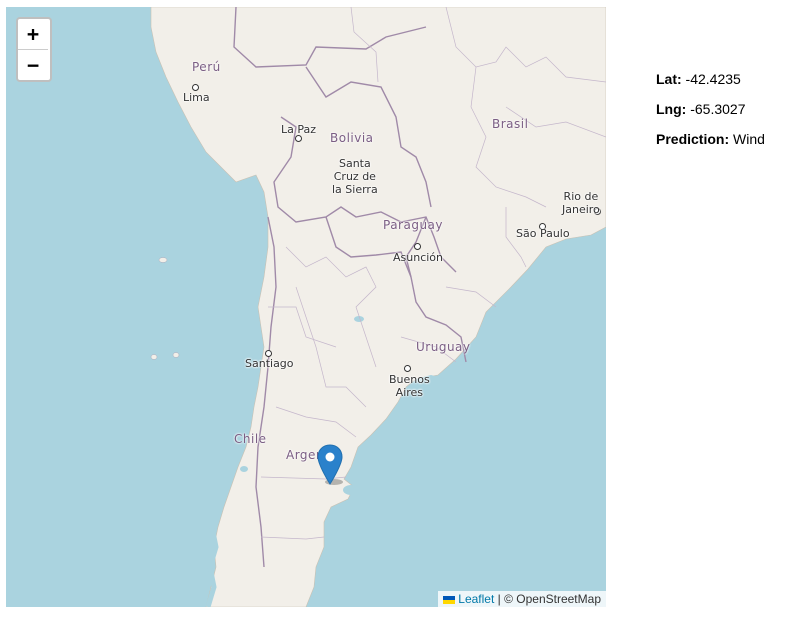 Image resolution: width=811 pixels, height=643 pixels. What do you see at coordinates (581, 203) in the screenshot?
I see `city-label-rio: Rio de Janeiro` at bounding box center [581, 203].